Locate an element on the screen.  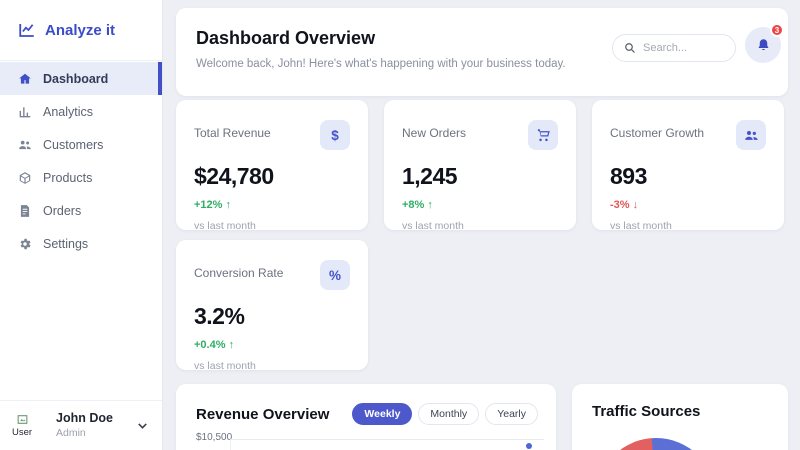
period-filter: Weekly Monthly Yearly is located at coordinates (445, 414).